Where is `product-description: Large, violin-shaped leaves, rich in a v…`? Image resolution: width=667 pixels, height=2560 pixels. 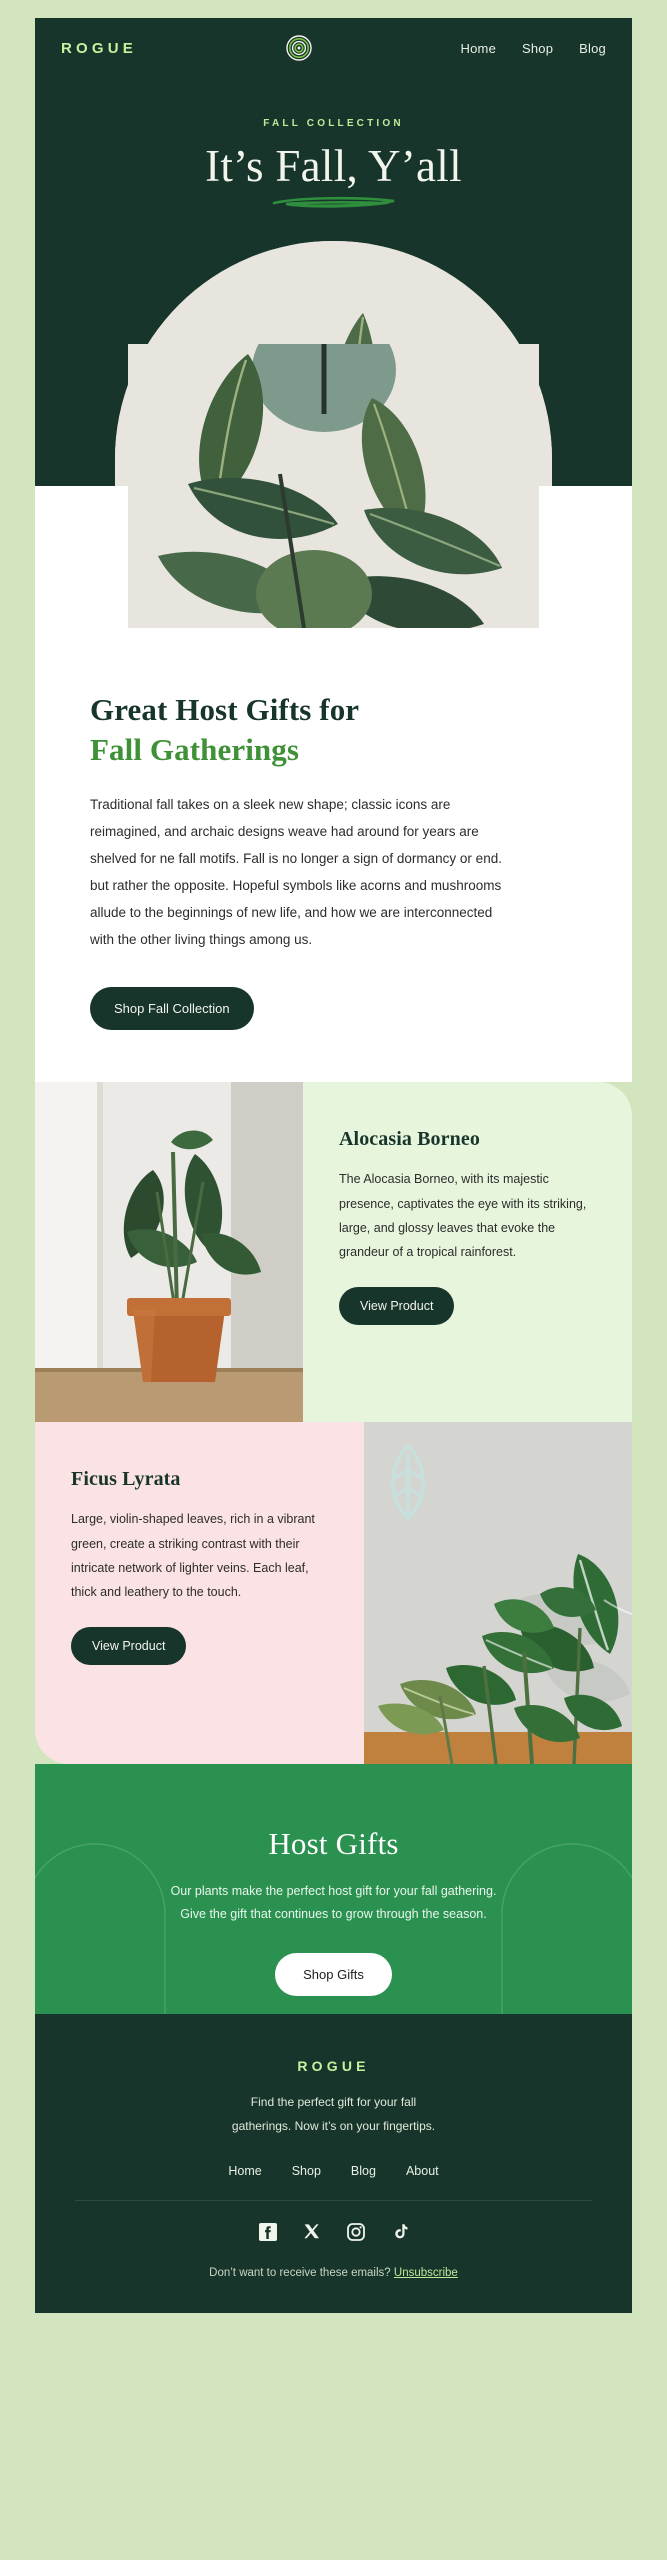
product-description: Large, violin-shaped leaves, rich in a v… is located at coordinates (193, 1556).